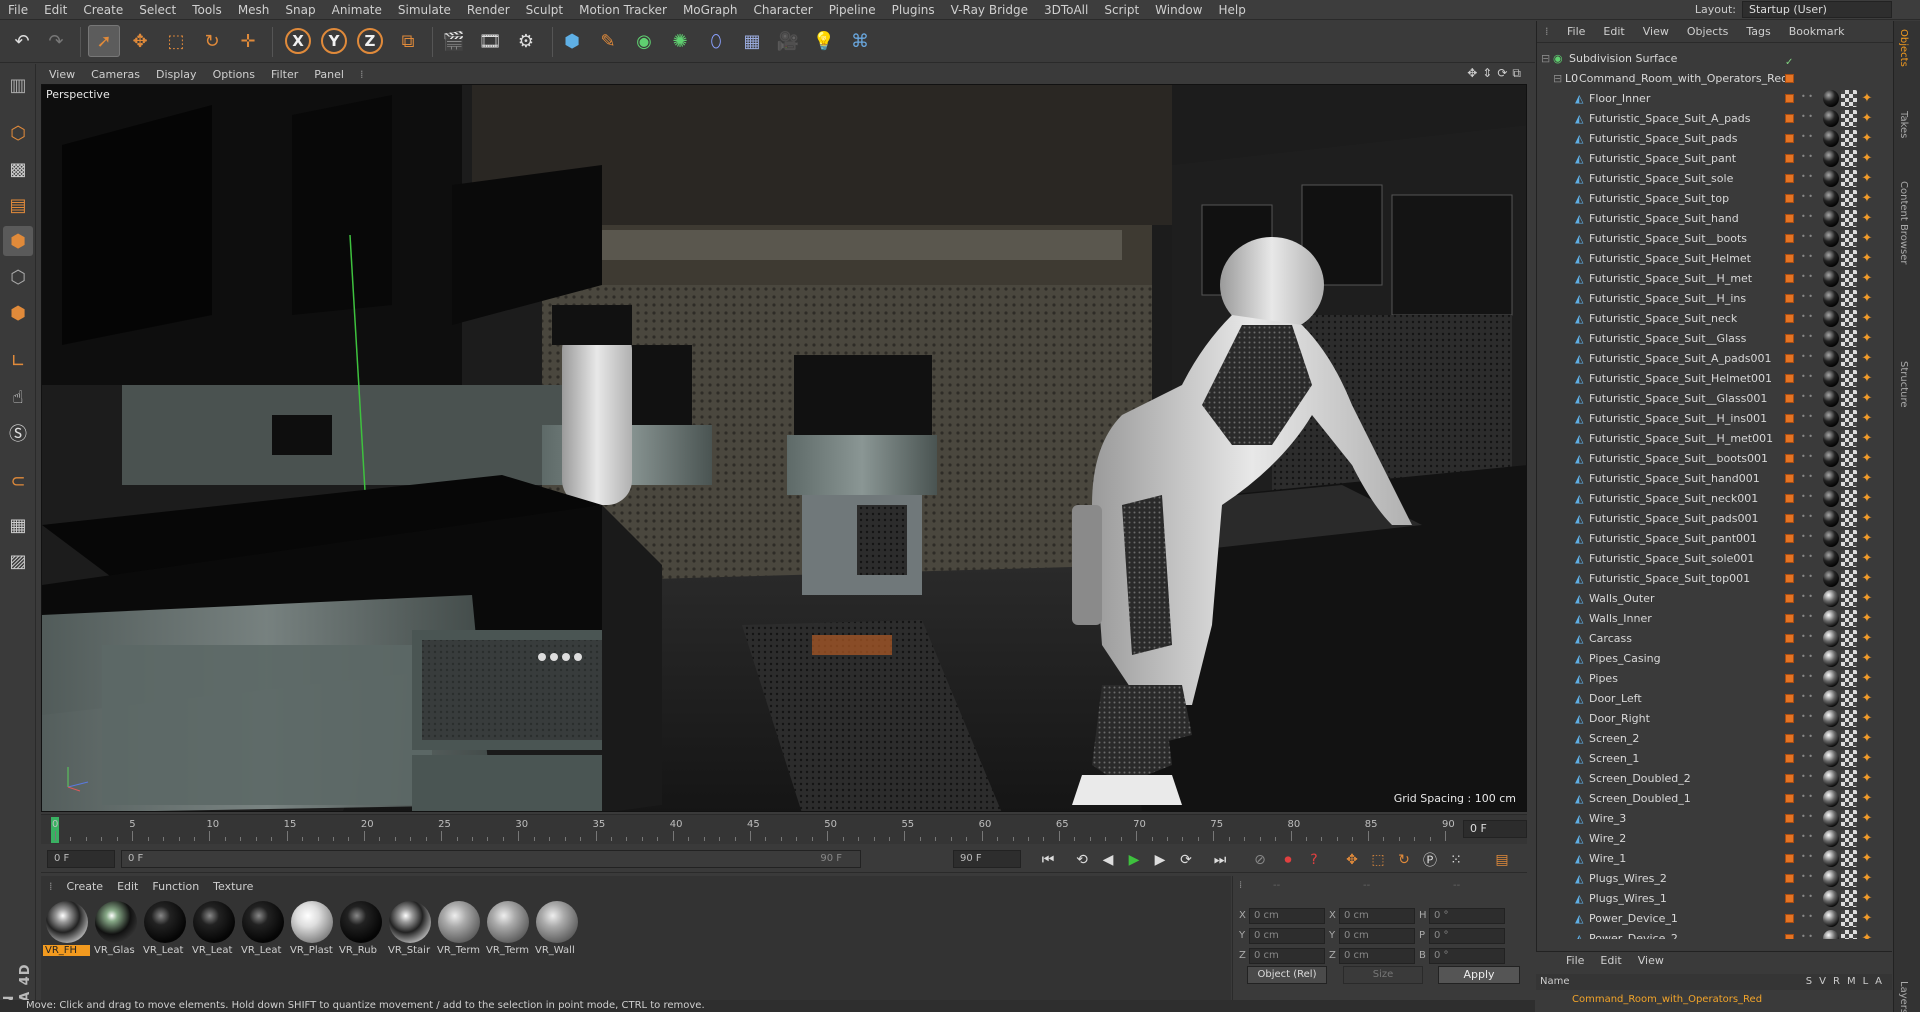  Describe the element at coordinates (1467, 956) in the screenshot. I see `coordinate-field: 0 °` at that location.